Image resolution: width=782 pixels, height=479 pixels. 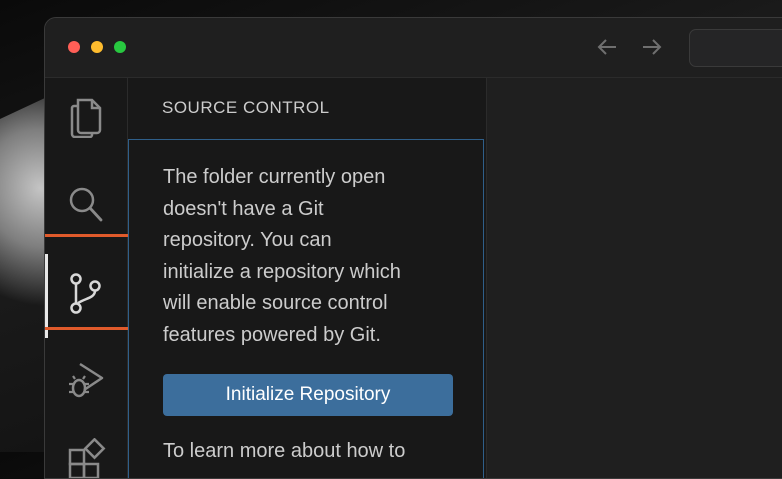 I want to click on minimize-window-button, so click(x=97, y=47).